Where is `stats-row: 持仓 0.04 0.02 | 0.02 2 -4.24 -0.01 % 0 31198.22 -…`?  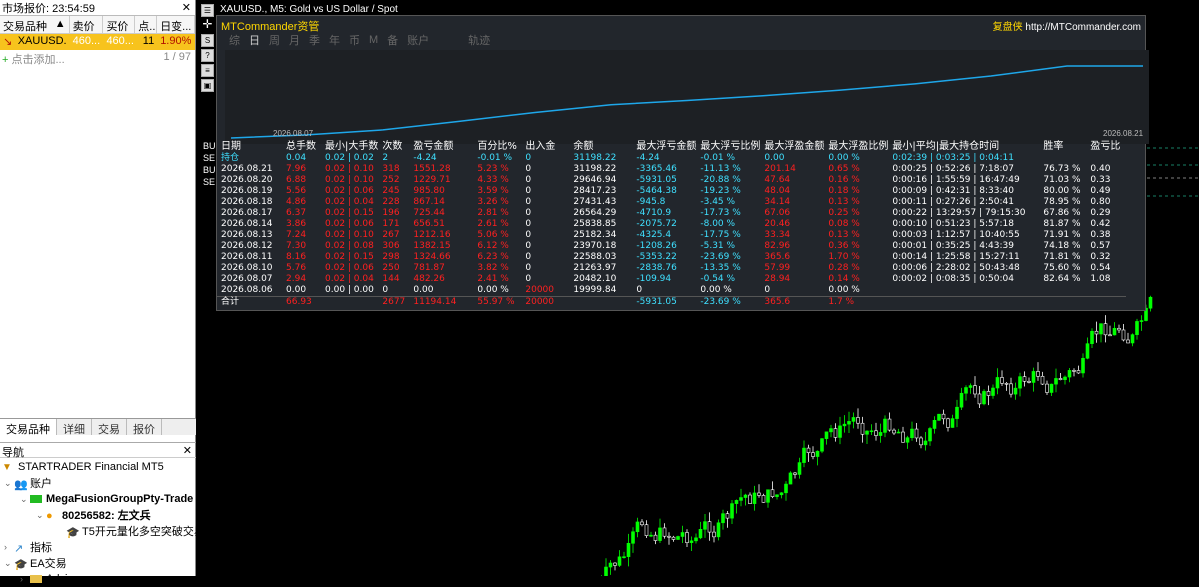
stats-row: 持仓 0.04 0.02 | 0.02 2 -4.24 -0.01 % 0 31198.22 -… is located at coordinates (671, 158).